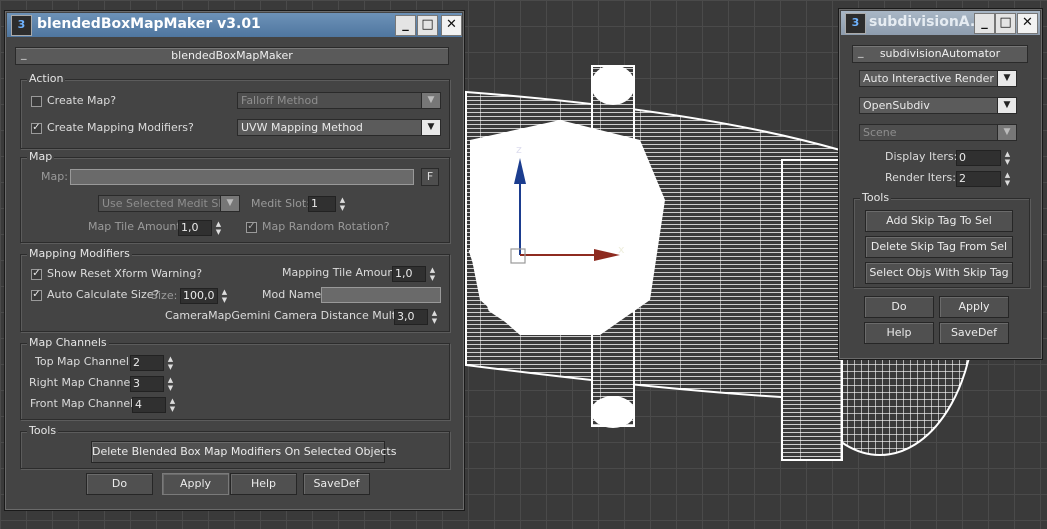 This screenshot has height=529, width=1047. Describe the element at coordinates (36, 274) in the screenshot. I see `reset-xform-checkbox: ✓` at that location.